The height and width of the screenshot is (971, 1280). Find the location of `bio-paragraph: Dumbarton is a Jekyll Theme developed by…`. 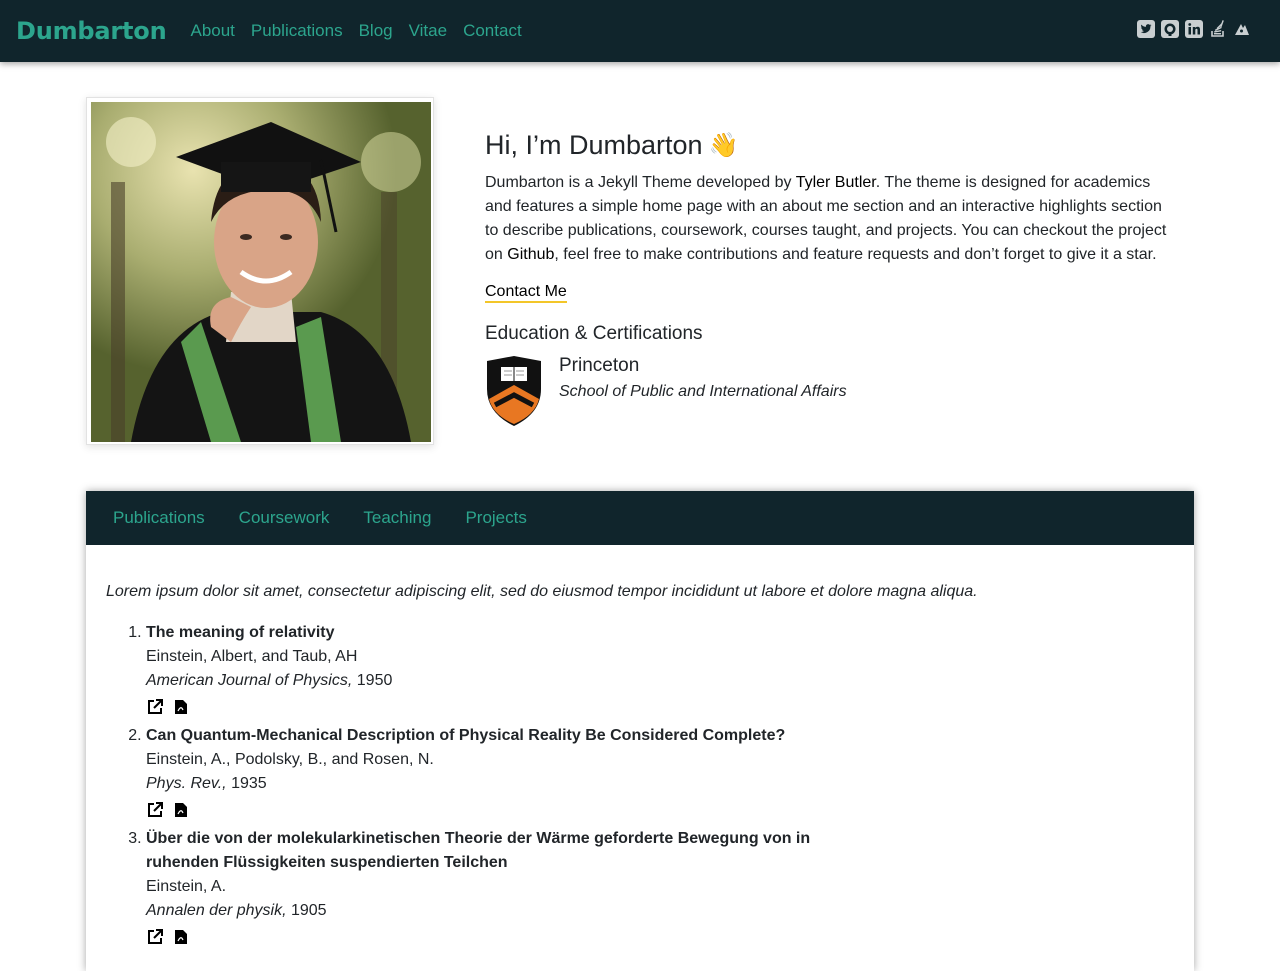

bio-paragraph: Dumbarton is a Jekyll Theme developed by… is located at coordinates (830, 219).